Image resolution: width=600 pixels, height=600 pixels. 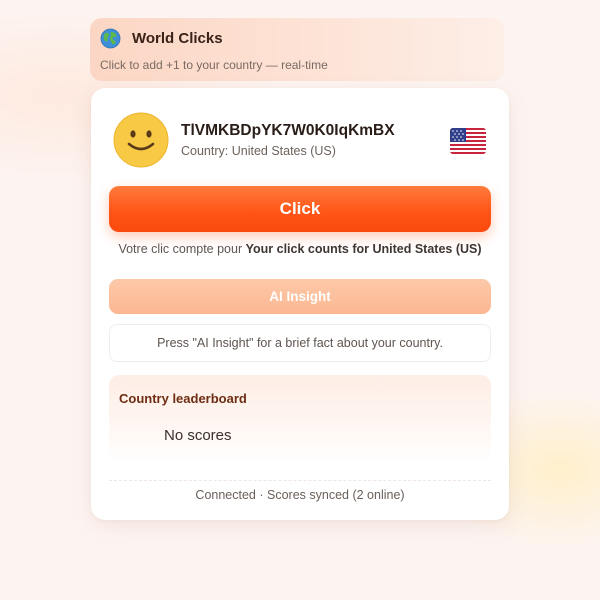 What do you see at coordinates (110, 38) in the screenshot?
I see `globe-icon` at bounding box center [110, 38].